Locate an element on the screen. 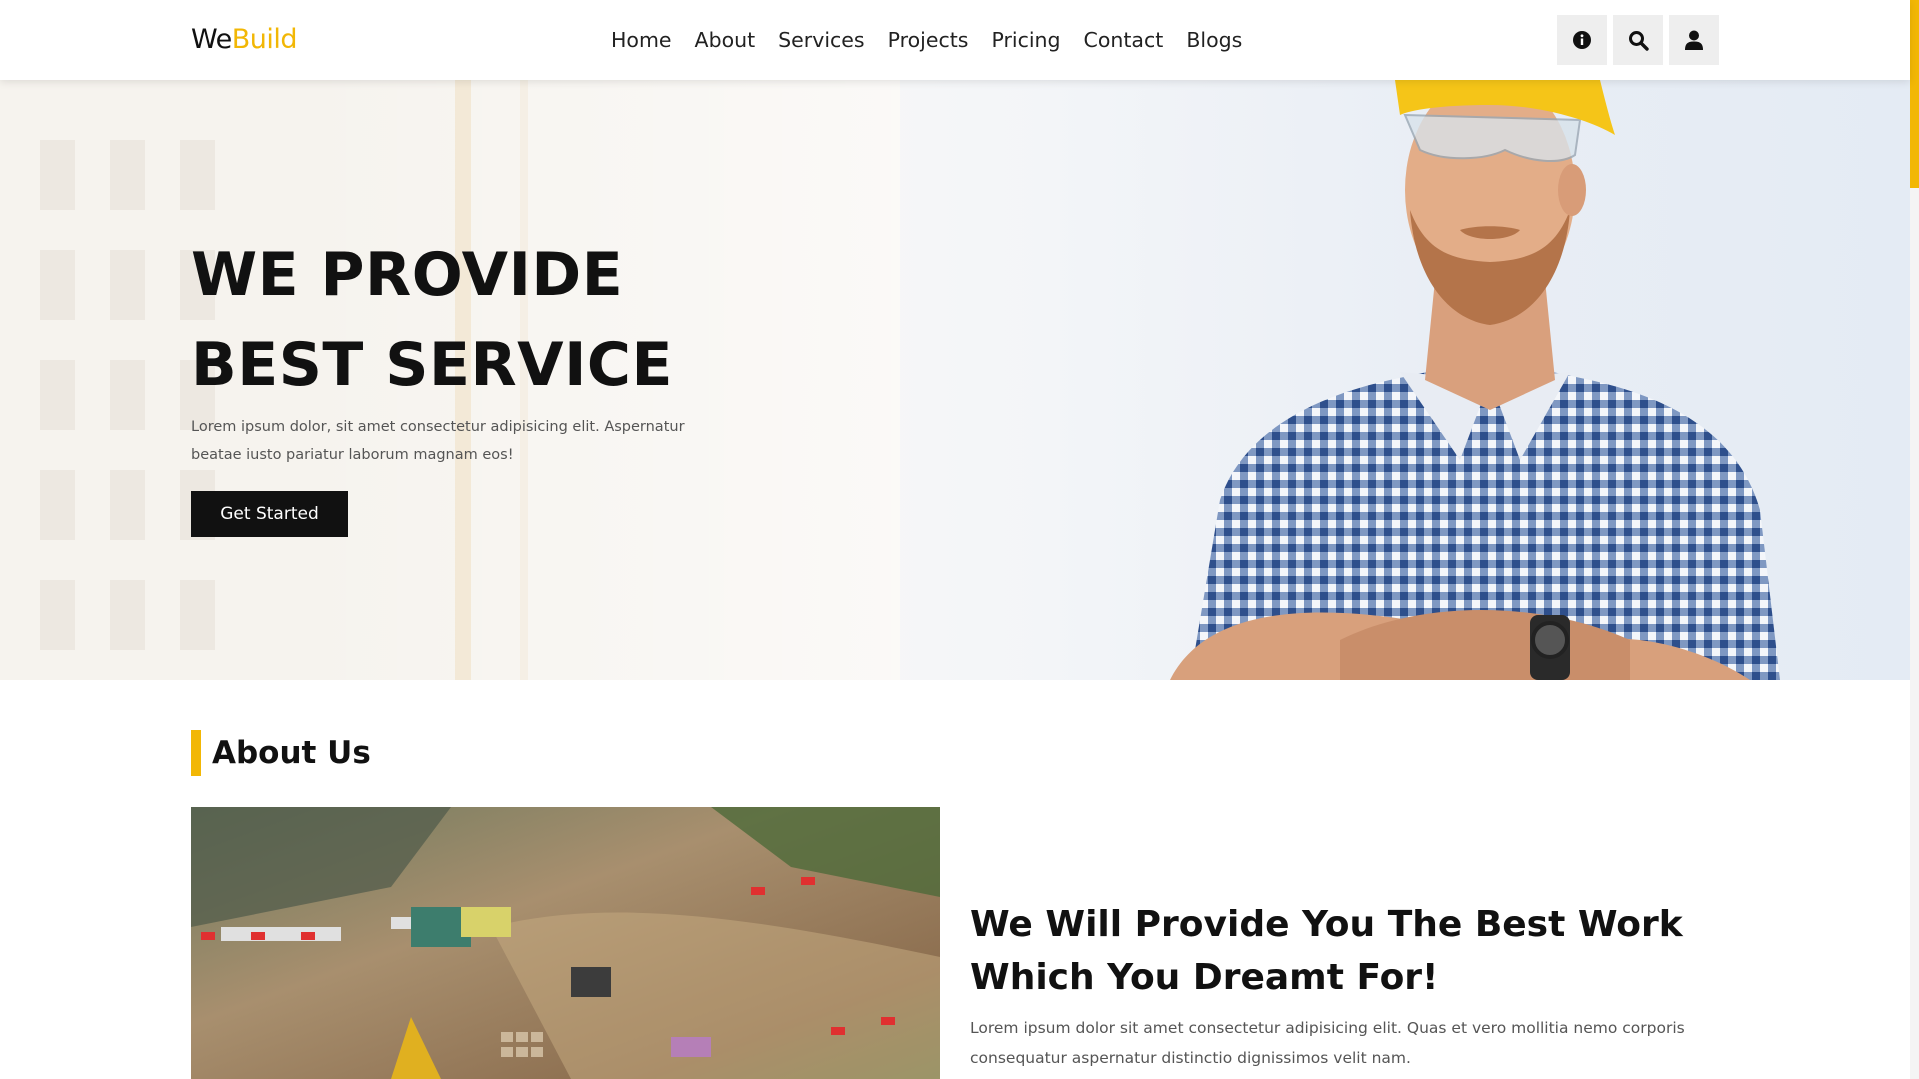 The image size is (1919, 1079). about-heading: About Us is located at coordinates (281, 753).